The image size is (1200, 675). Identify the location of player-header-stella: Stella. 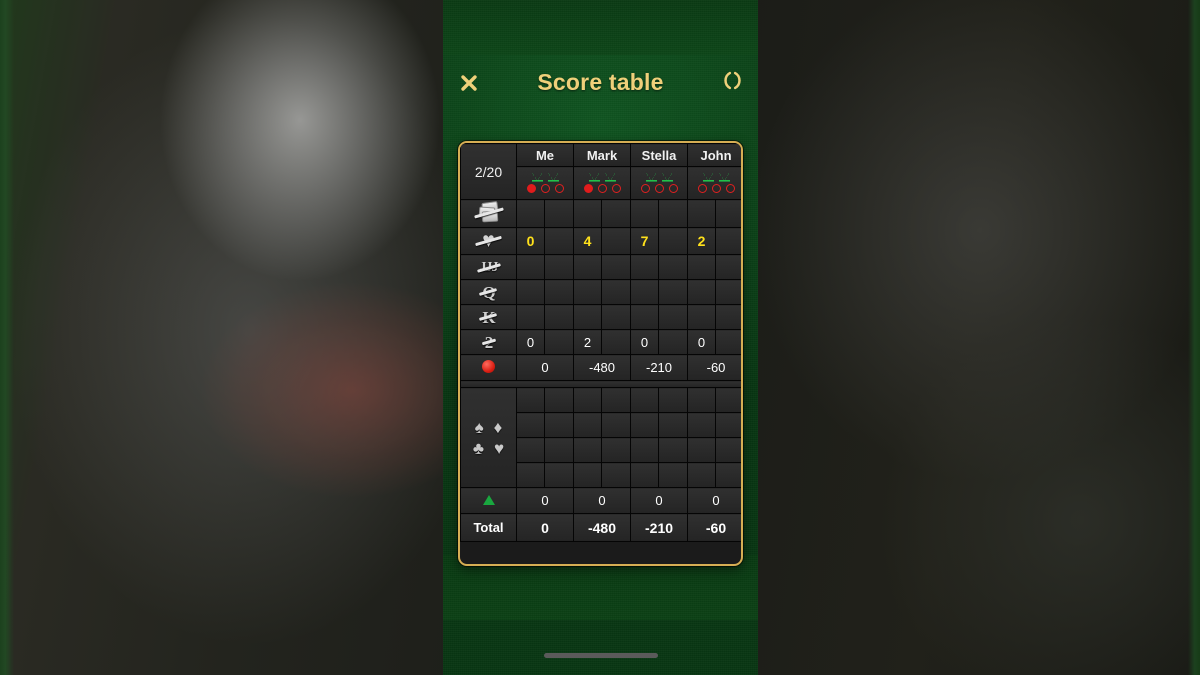
(659, 155).